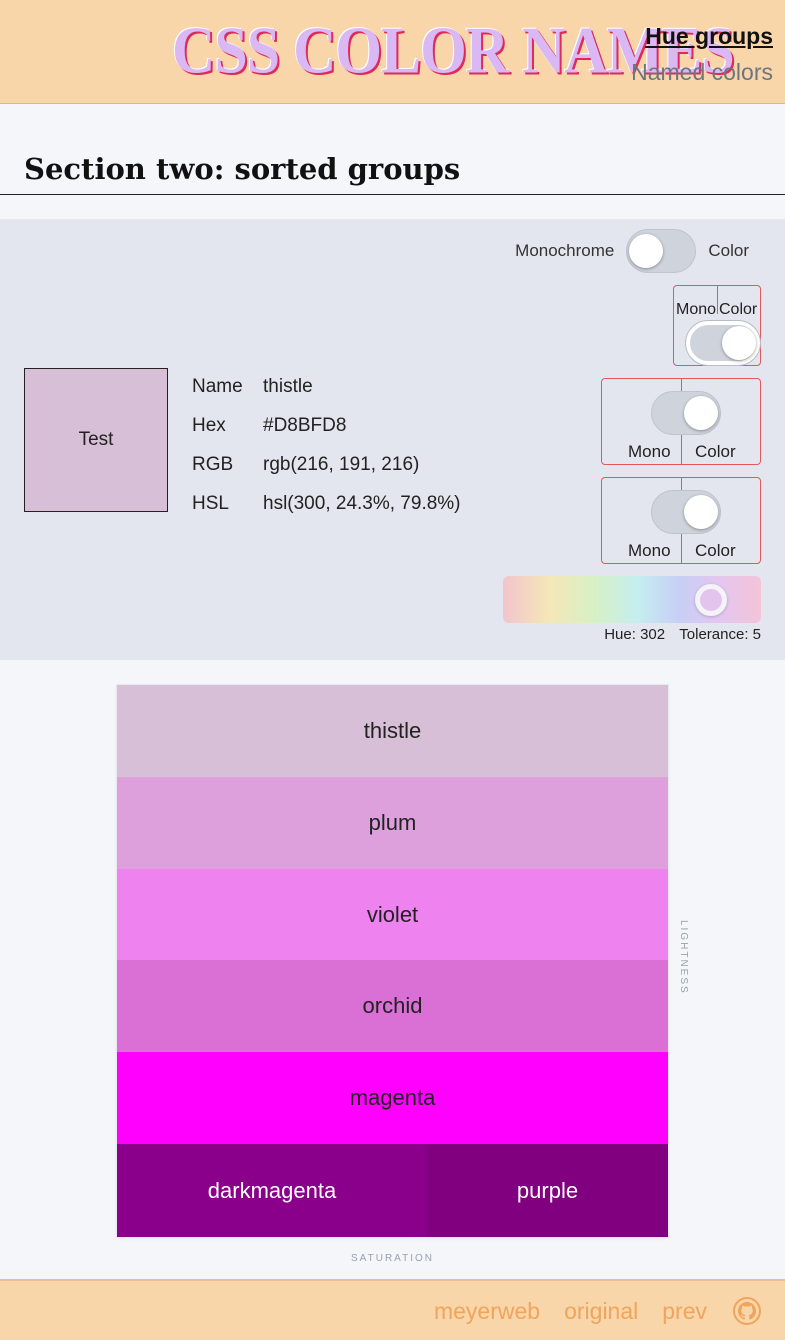 The height and width of the screenshot is (1340, 785). Describe the element at coordinates (305, 425) in the screenshot. I see `info-value: #D8BFD8` at that location.